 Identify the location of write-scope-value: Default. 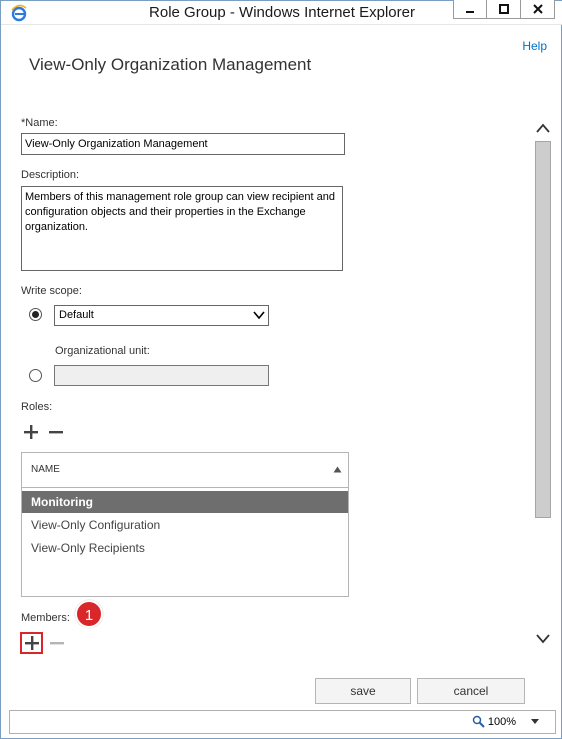
(76, 315).